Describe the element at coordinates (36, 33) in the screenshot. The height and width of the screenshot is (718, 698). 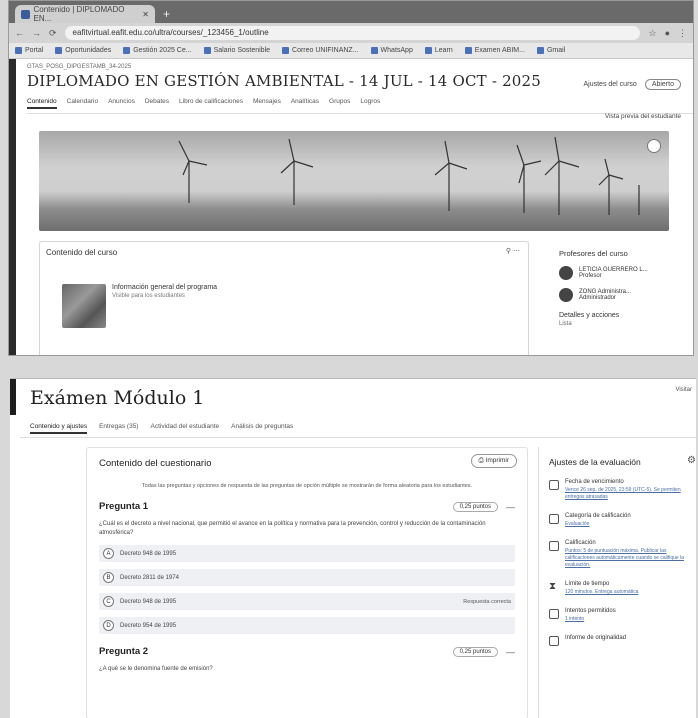
I see `forward-icon: →` at that location.